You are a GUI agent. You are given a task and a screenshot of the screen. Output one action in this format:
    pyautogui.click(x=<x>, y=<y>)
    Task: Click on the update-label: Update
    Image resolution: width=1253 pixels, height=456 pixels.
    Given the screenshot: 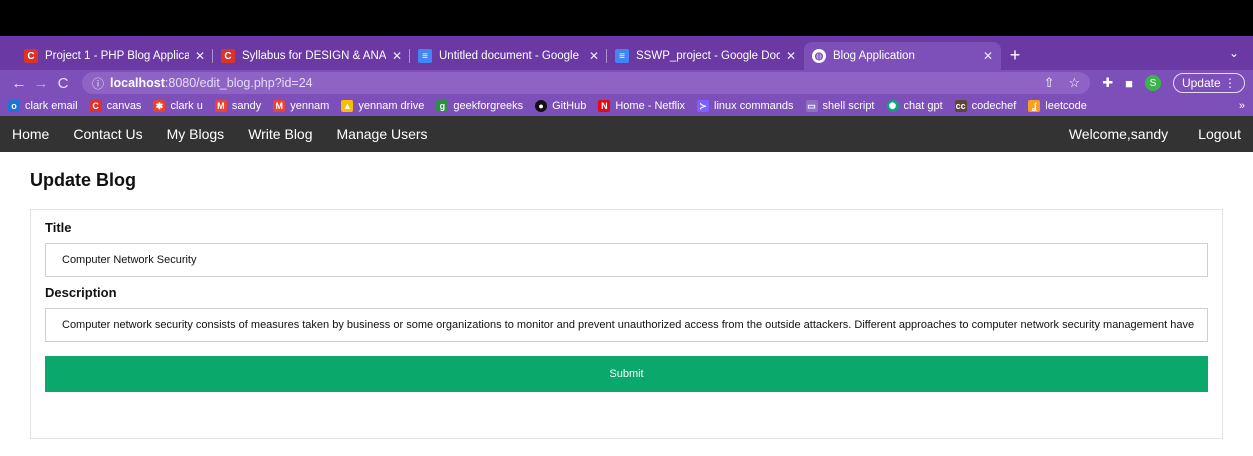 What is the action you would take?
    pyautogui.click(x=1201, y=83)
    